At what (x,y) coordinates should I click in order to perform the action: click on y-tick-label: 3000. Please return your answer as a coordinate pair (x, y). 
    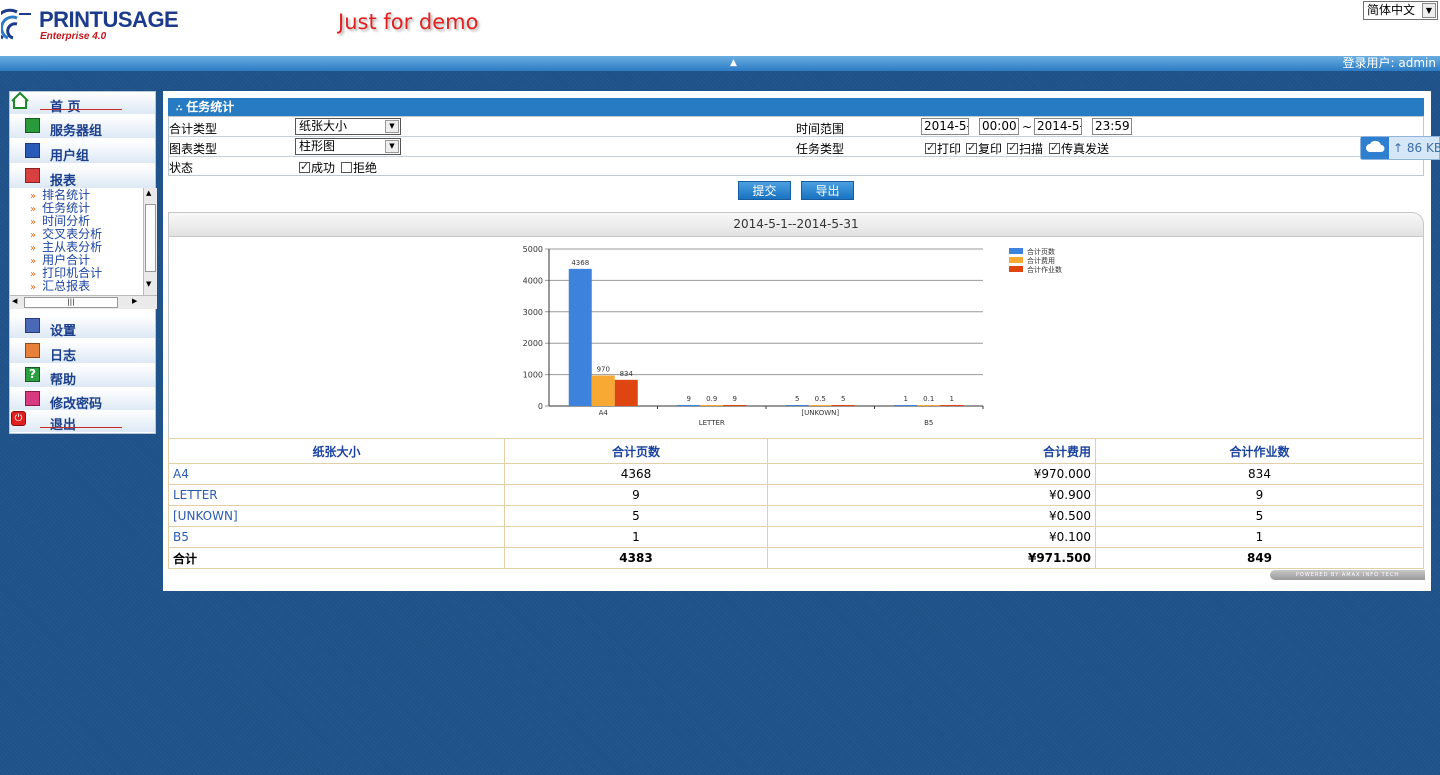
    Looking at the image, I should click on (533, 312).